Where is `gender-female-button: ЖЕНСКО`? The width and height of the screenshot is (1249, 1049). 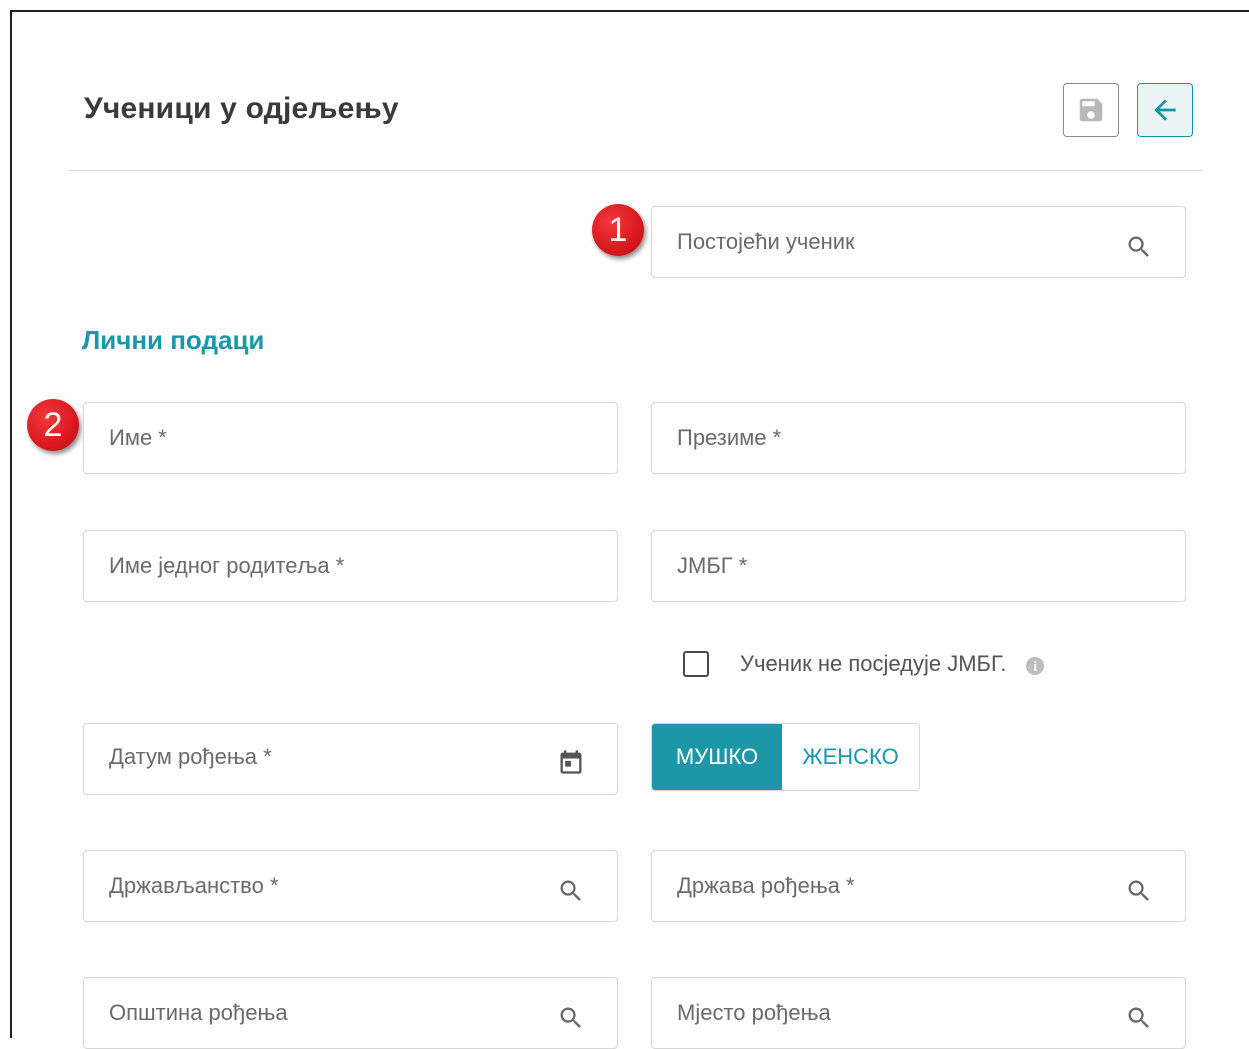
gender-female-button: ЖЕНСКО is located at coordinates (850, 757).